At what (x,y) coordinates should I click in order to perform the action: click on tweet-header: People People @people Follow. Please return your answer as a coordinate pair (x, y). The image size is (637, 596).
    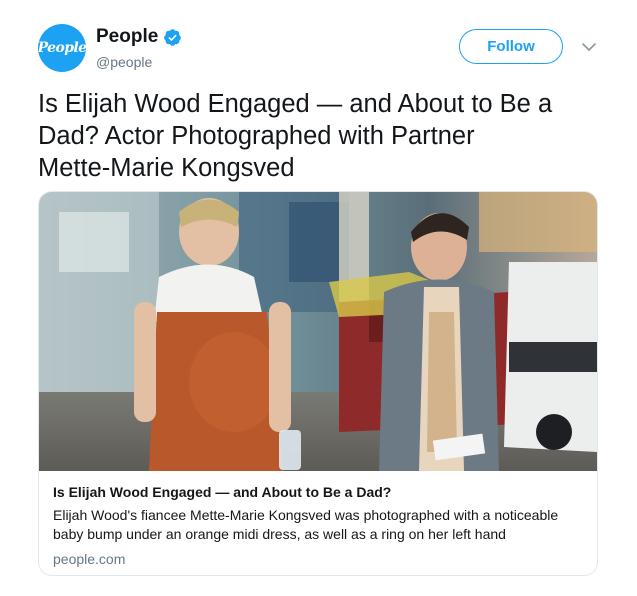
    Looking at the image, I should click on (318, 40).